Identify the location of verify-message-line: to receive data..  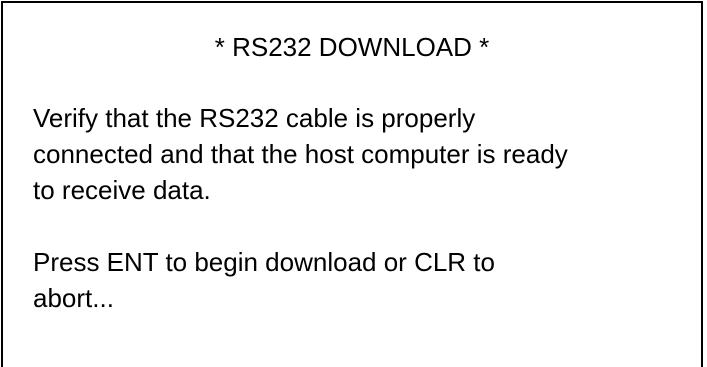
(122, 190).